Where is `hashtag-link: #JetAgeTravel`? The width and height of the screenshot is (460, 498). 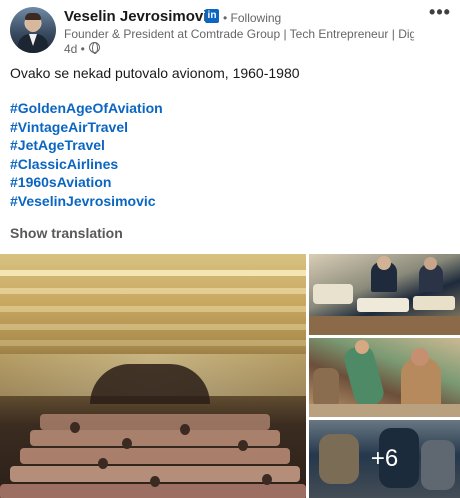 hashtag-link: #JetAgeTravel is located at coordinates (86, 145).